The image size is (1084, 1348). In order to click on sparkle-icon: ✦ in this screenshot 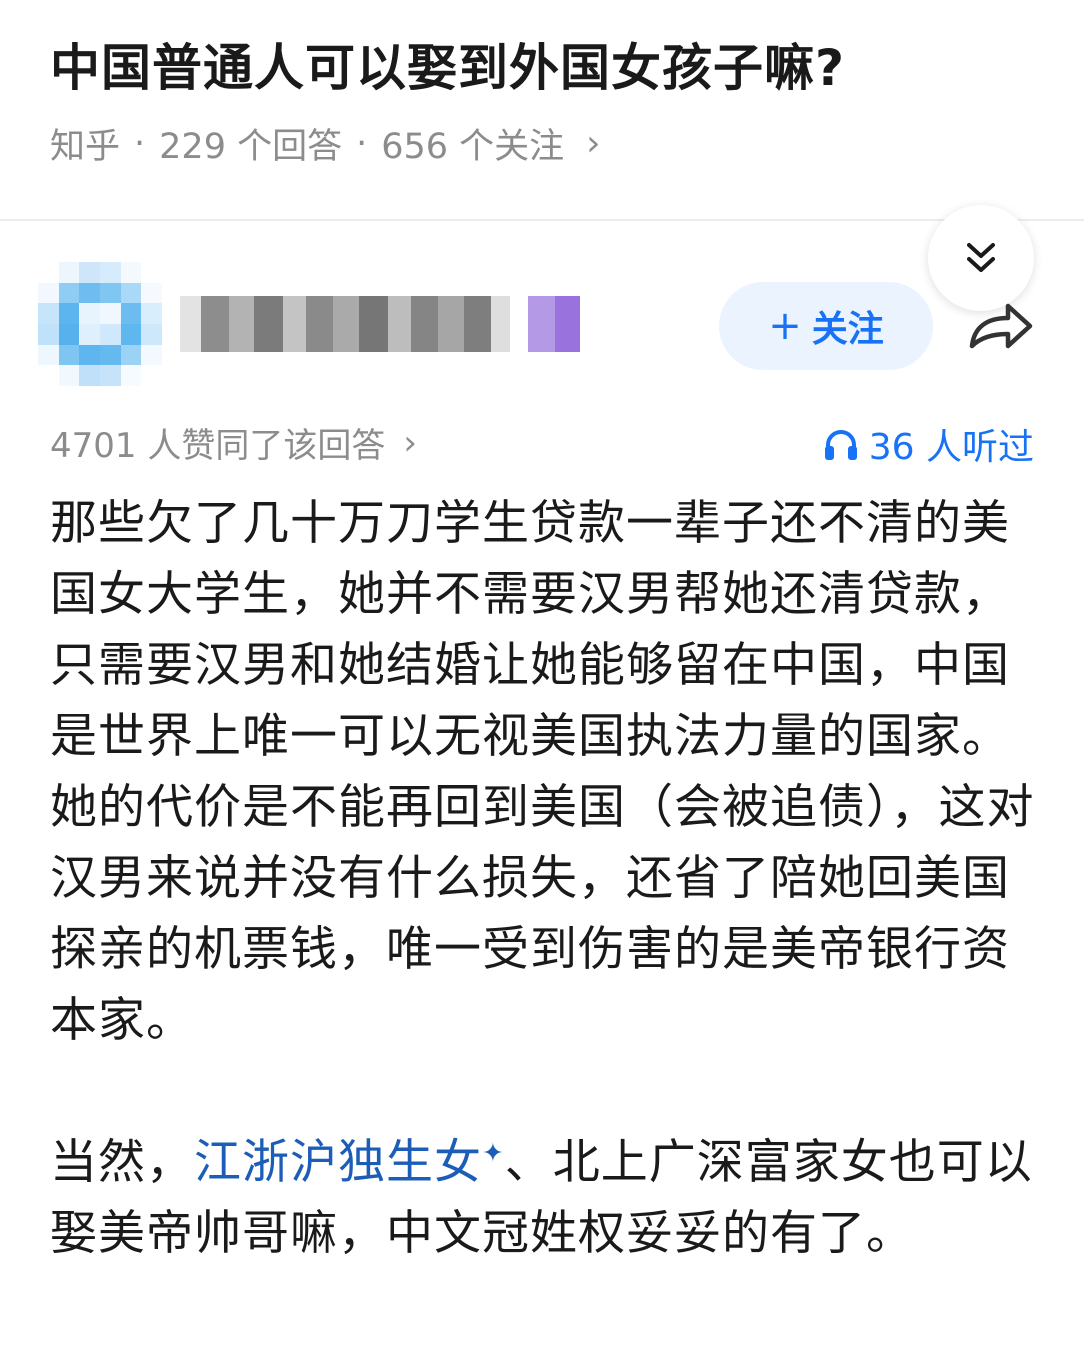, I will do `click(493, 1153)`.